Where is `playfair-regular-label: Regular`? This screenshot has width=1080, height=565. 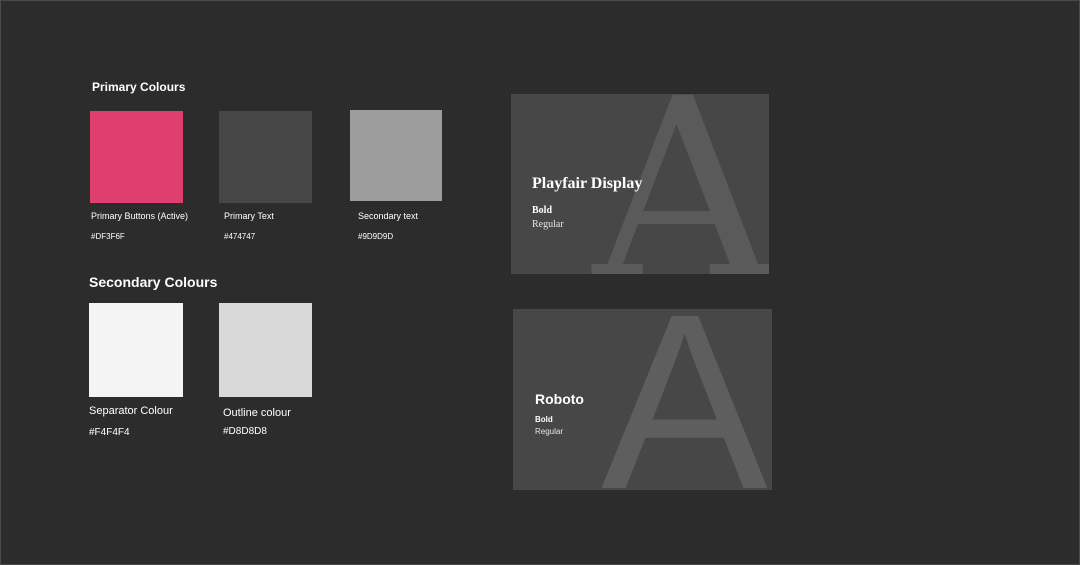 playfair-regular-label: Regular is located at coordinates (548, 224).